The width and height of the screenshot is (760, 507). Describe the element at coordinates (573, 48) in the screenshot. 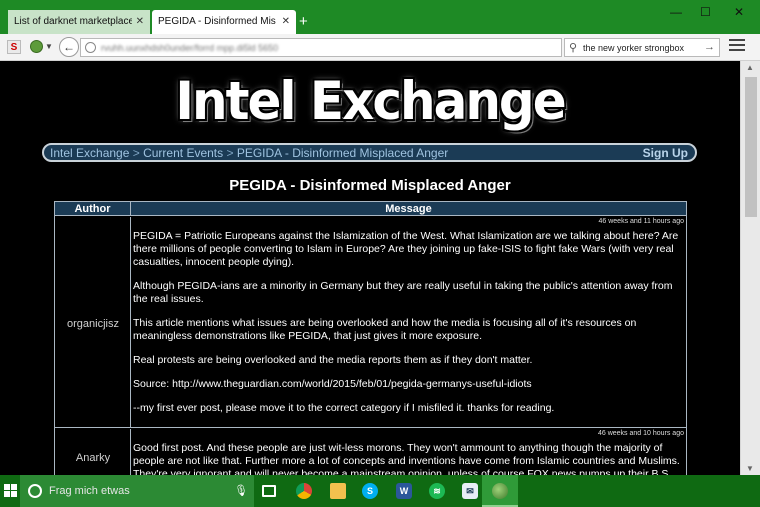

I see `search-icon: ⚲` at that location.